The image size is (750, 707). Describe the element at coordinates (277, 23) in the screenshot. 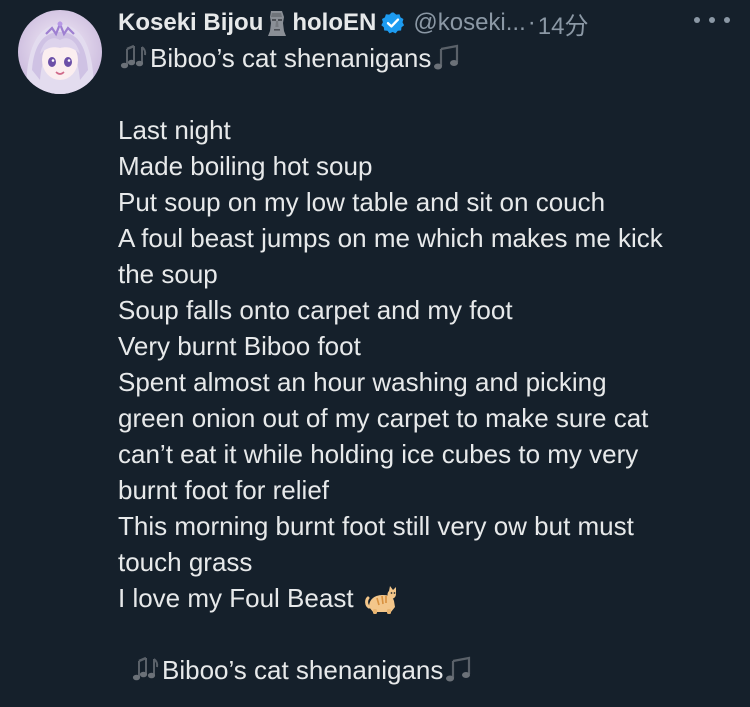

I see `moai-icon` at that location.